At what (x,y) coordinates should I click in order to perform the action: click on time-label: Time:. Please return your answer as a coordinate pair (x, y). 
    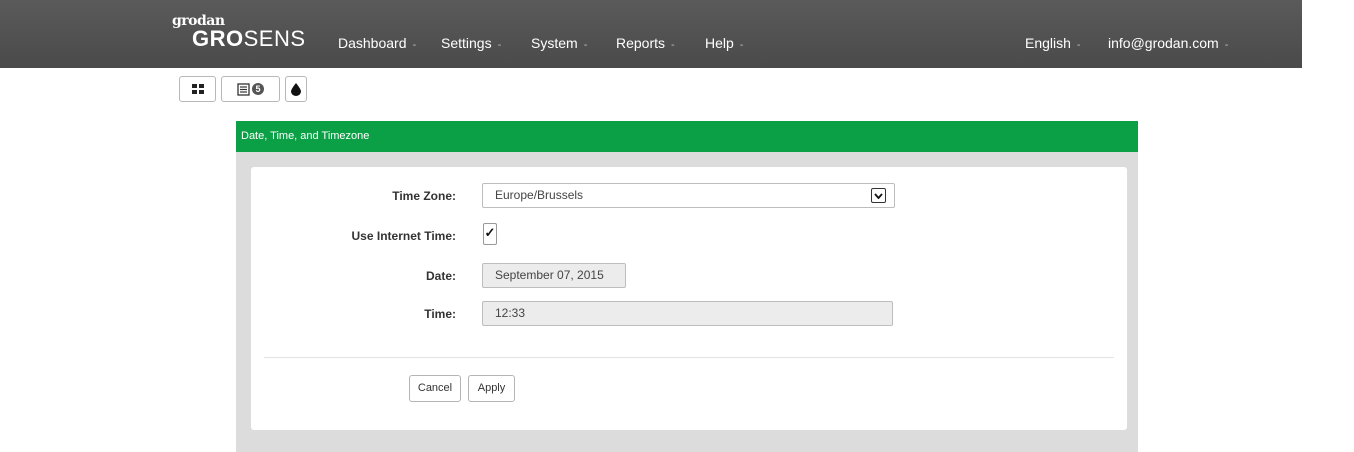
    Looking at the image, I should click on (440, 314).